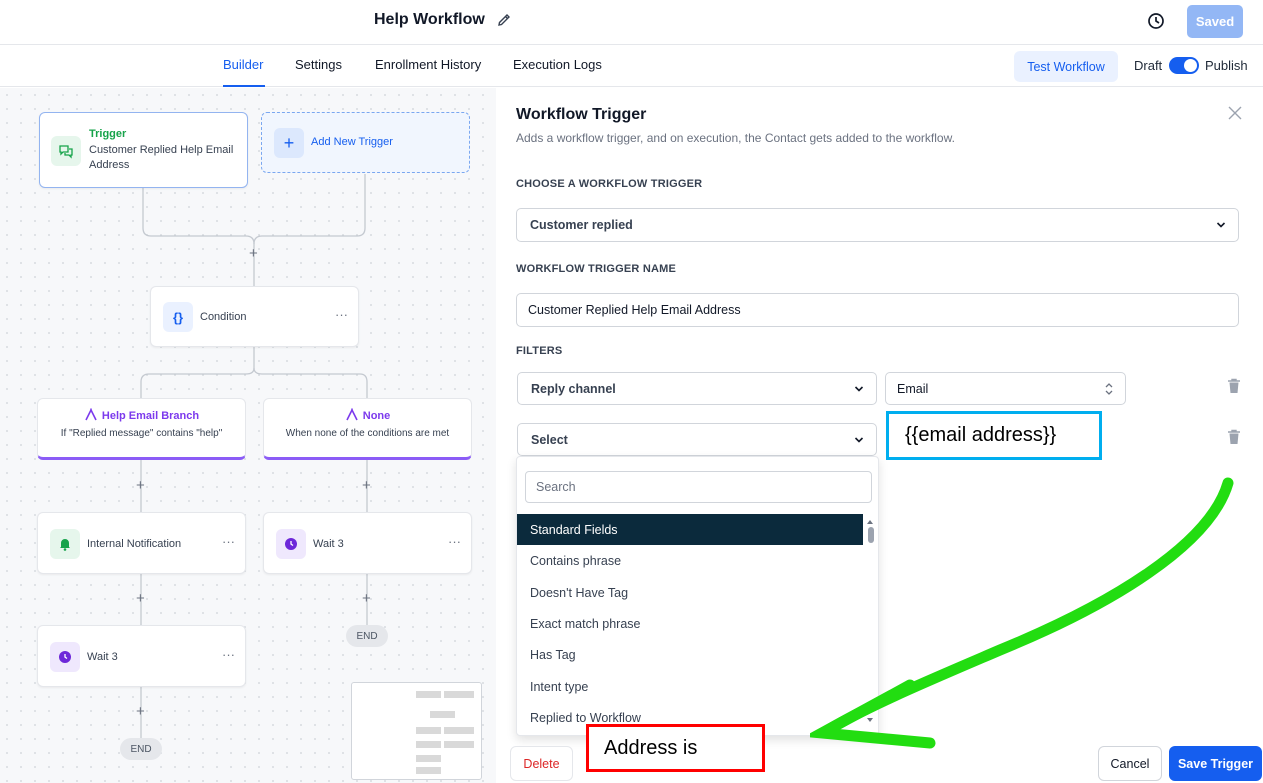  I want to click on branch1-title: Help Email Branch, so click(150, 416).